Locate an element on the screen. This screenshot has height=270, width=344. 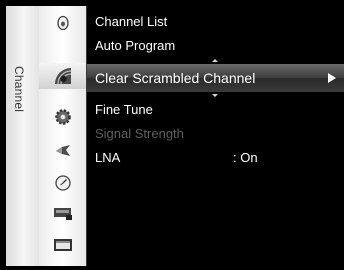
scroll-down-indicator is located at coordinates (215, 95).